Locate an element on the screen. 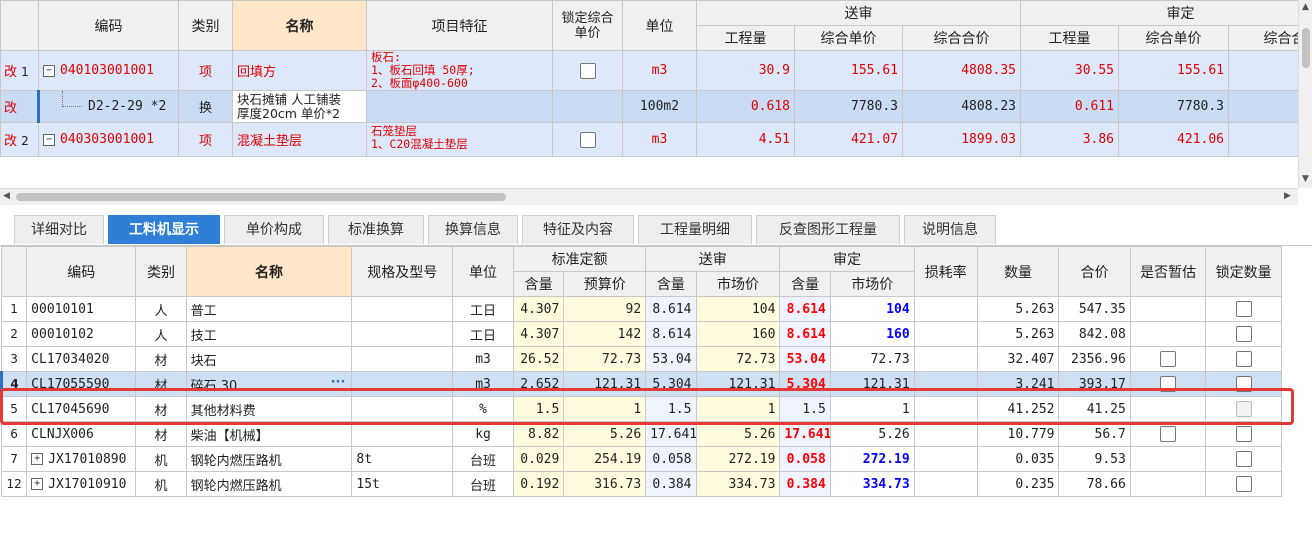  resource-name: 柴油【机械】 is located at coordinates (269, 434).